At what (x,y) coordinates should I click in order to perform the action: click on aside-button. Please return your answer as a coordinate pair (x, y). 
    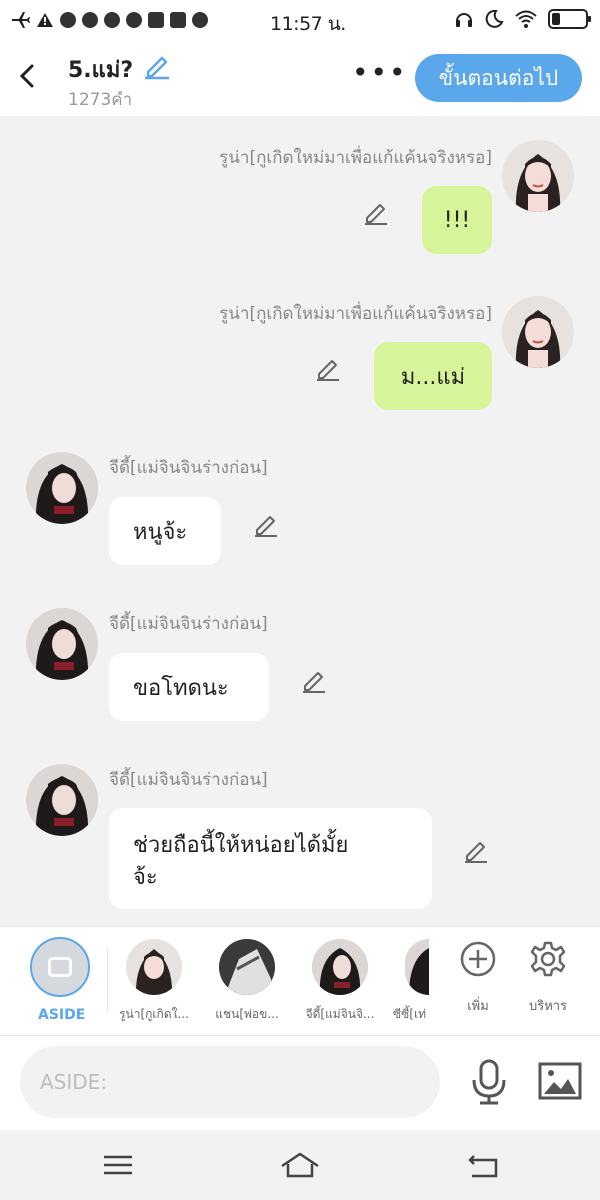
    Looking at the image, I should click on (60, 967).